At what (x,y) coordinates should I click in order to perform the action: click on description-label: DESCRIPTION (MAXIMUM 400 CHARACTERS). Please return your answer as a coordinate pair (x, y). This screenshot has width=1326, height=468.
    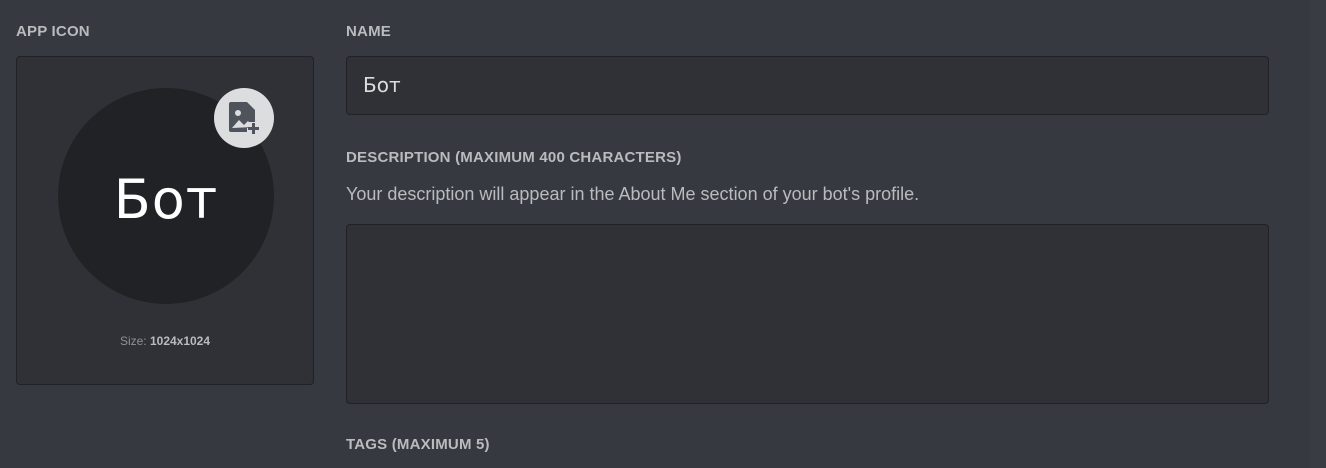
    Looking at the image, I should click on (514, 157).